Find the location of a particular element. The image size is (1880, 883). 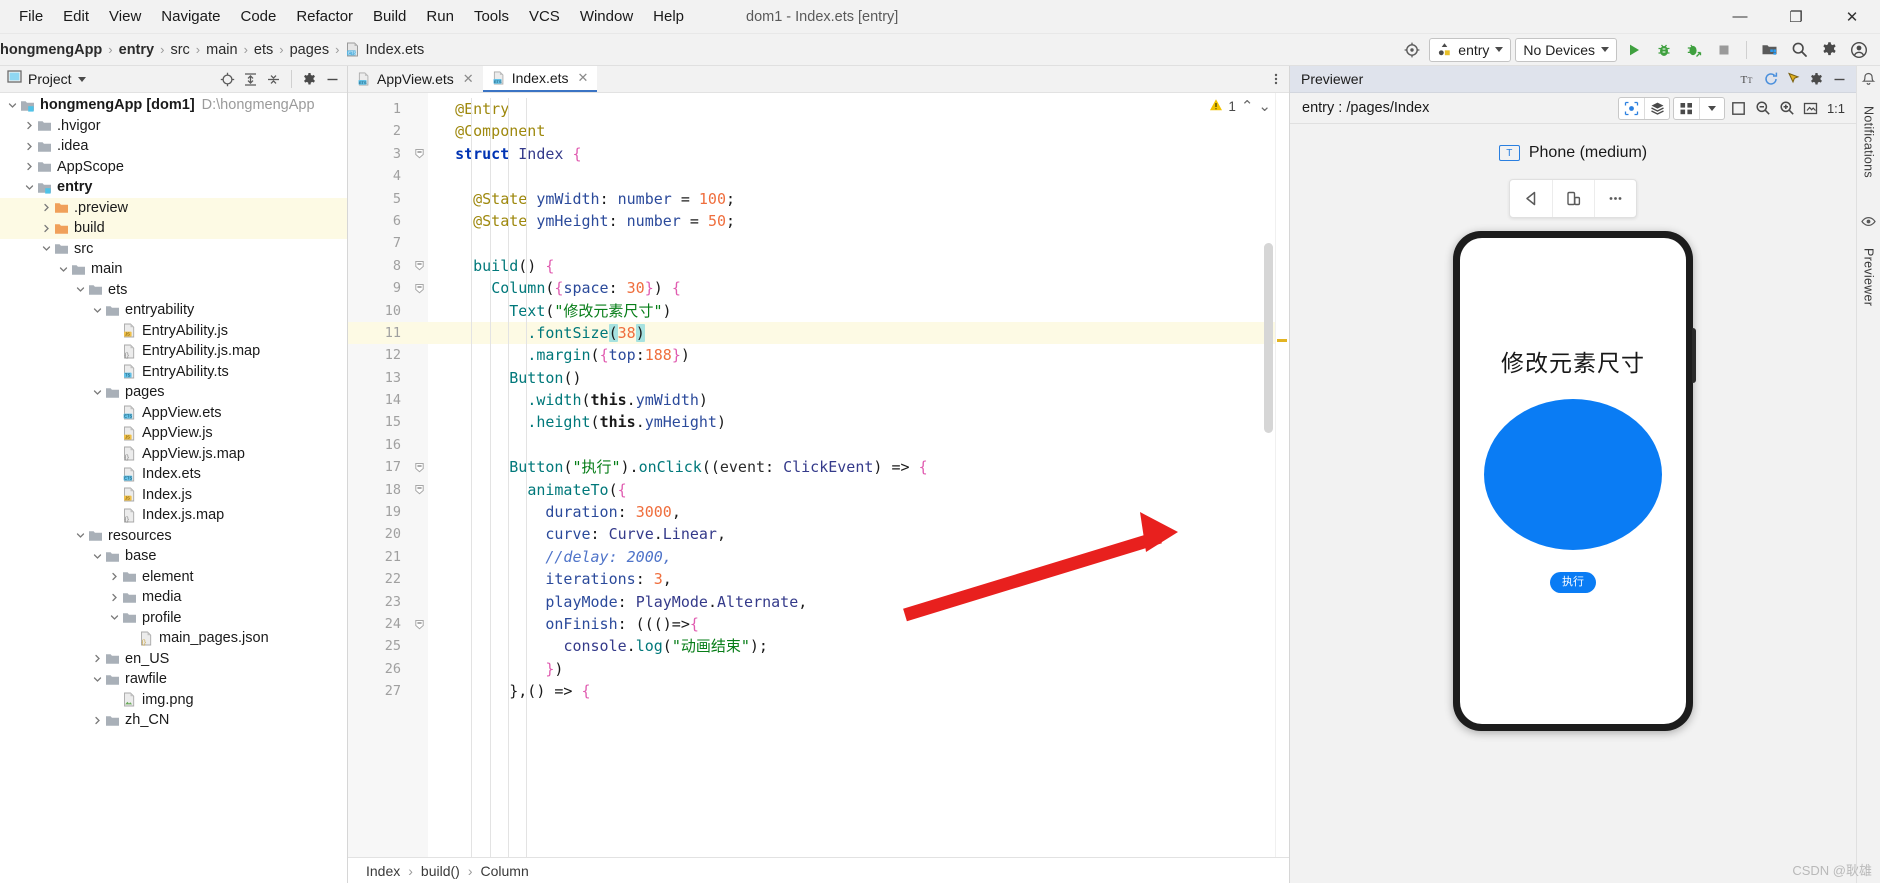

preview-screen: 修改元素尺寸 执行 is located at coordinates (1573, 481).